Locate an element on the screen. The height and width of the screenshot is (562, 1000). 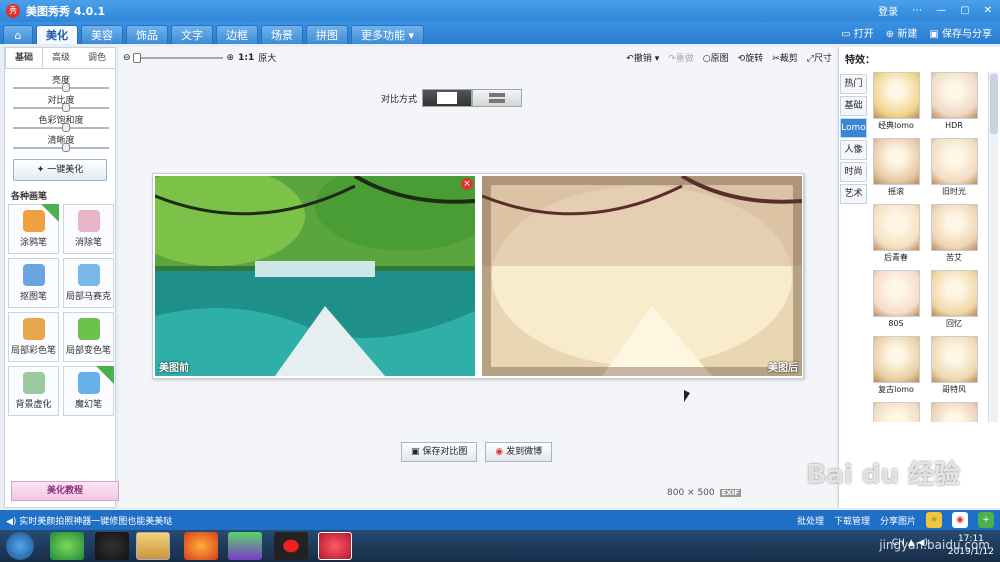
zoom-slider is located at coordinates (177, 57).